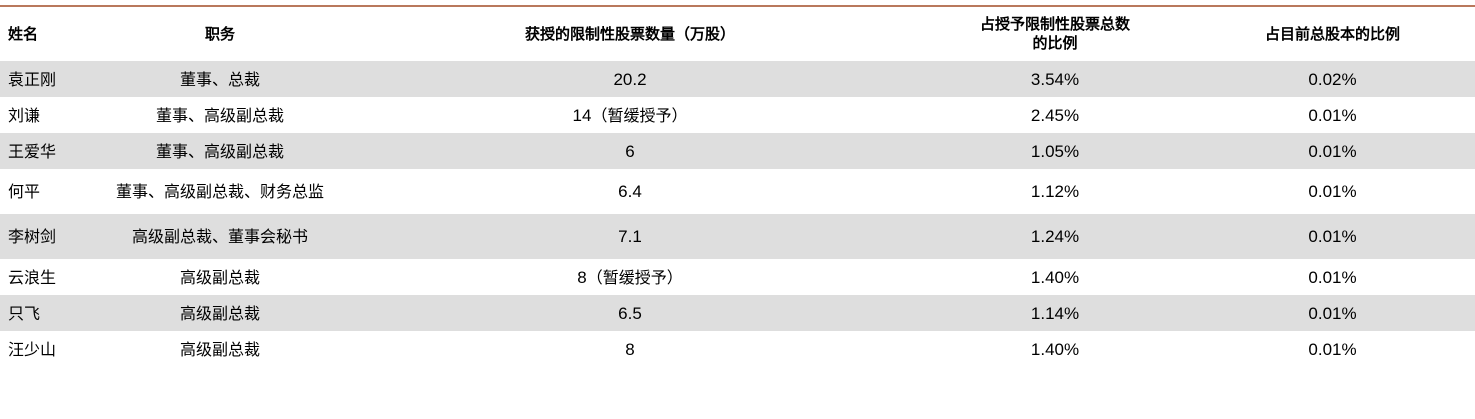 The height and width of the screenshot is (419, 1475). Describe the element at coordinates (737, 79) in the screenshot. I see `table-row: 袁正刚 董事、总裁 20.2 3.54% 0.02%` at that location.